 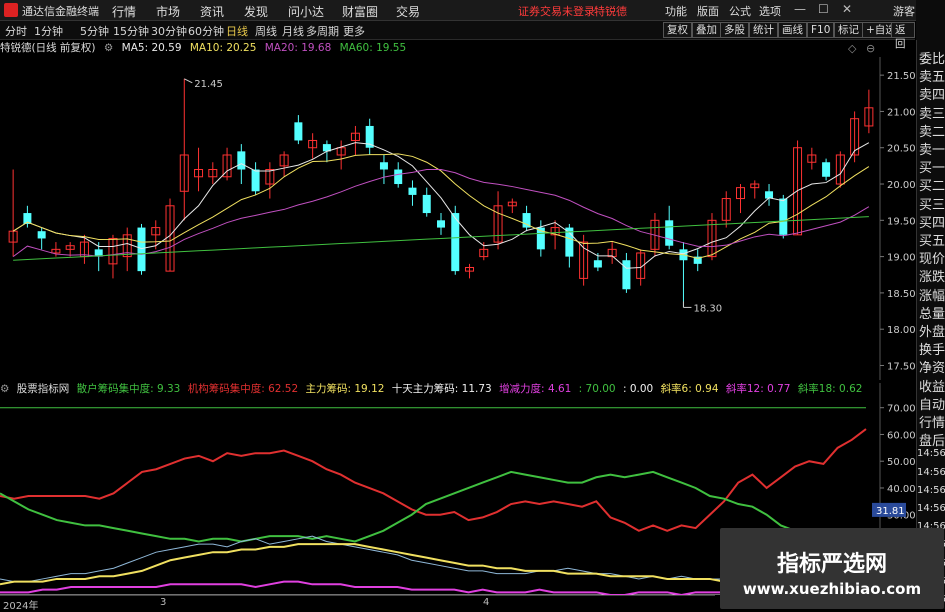 What do you see at coordinates (131, 31) in the screenshot?
I see `tab-15min: 15分钟` at bounding box center [131, 31].